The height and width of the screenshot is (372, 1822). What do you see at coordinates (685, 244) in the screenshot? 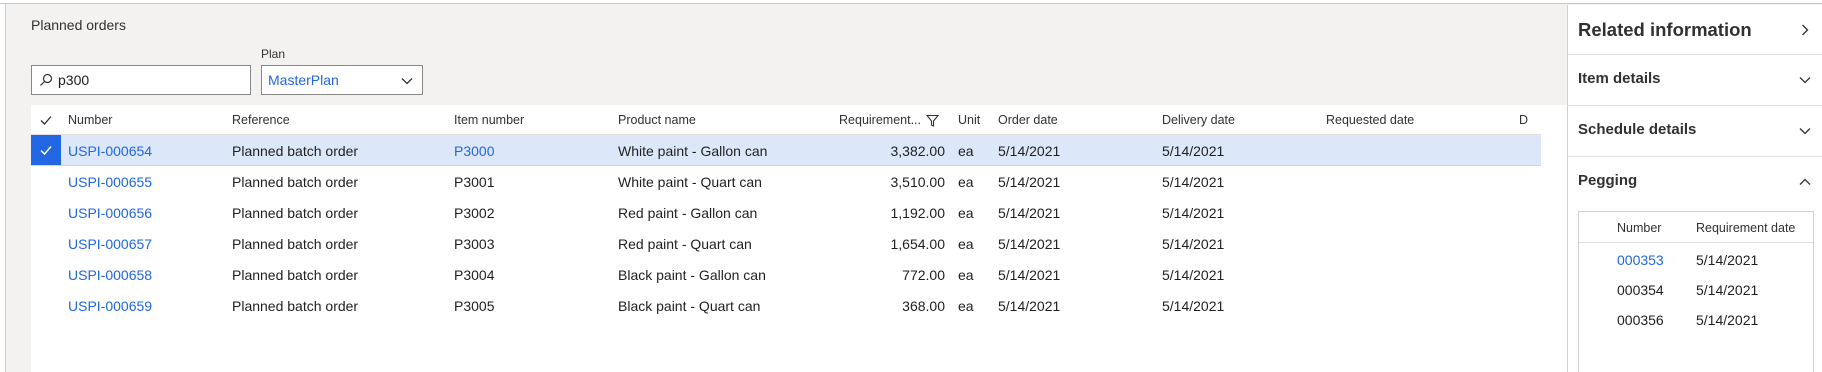
I see `product-name-cell: Red paint - Quart can` at bounding box center [685, 244].